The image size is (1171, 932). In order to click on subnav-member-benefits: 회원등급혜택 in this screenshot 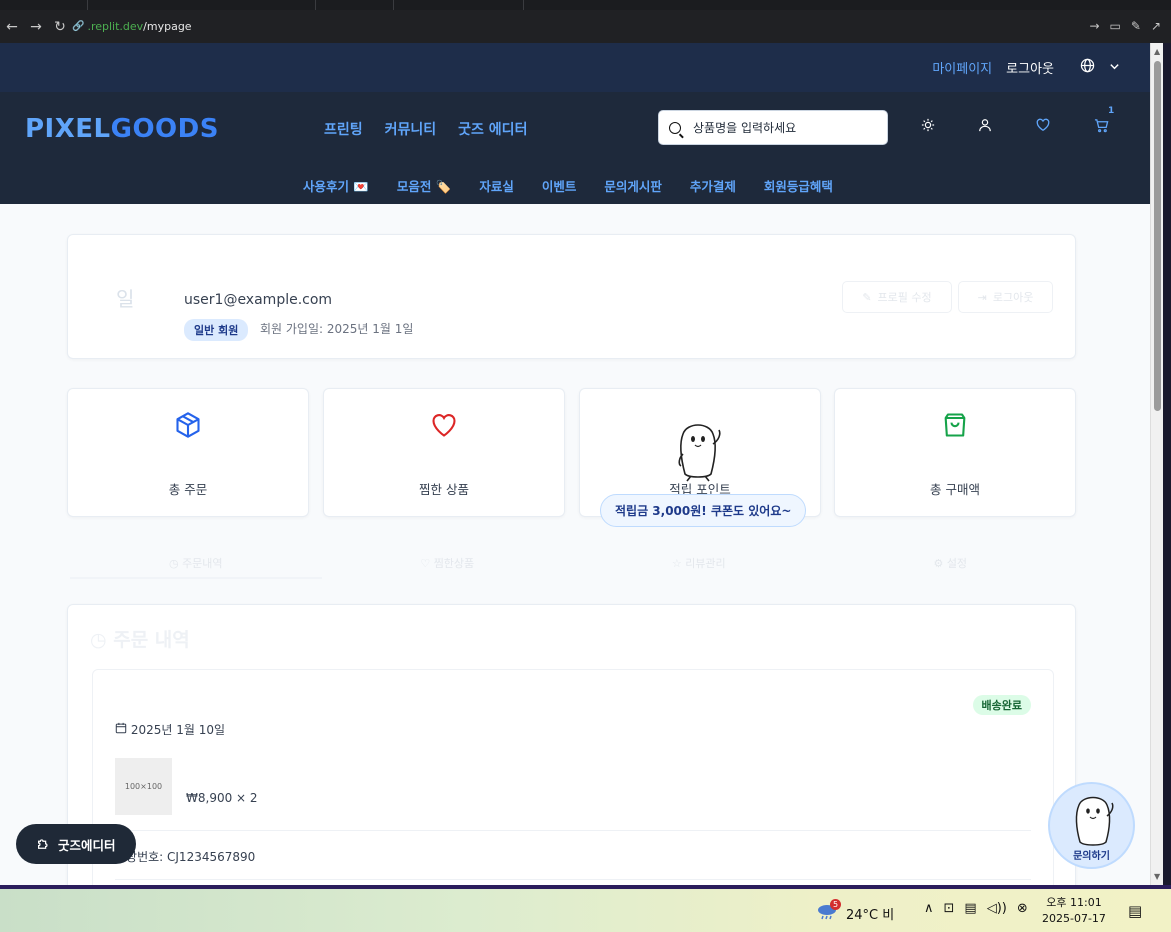, I will do `click(798, 185)`.